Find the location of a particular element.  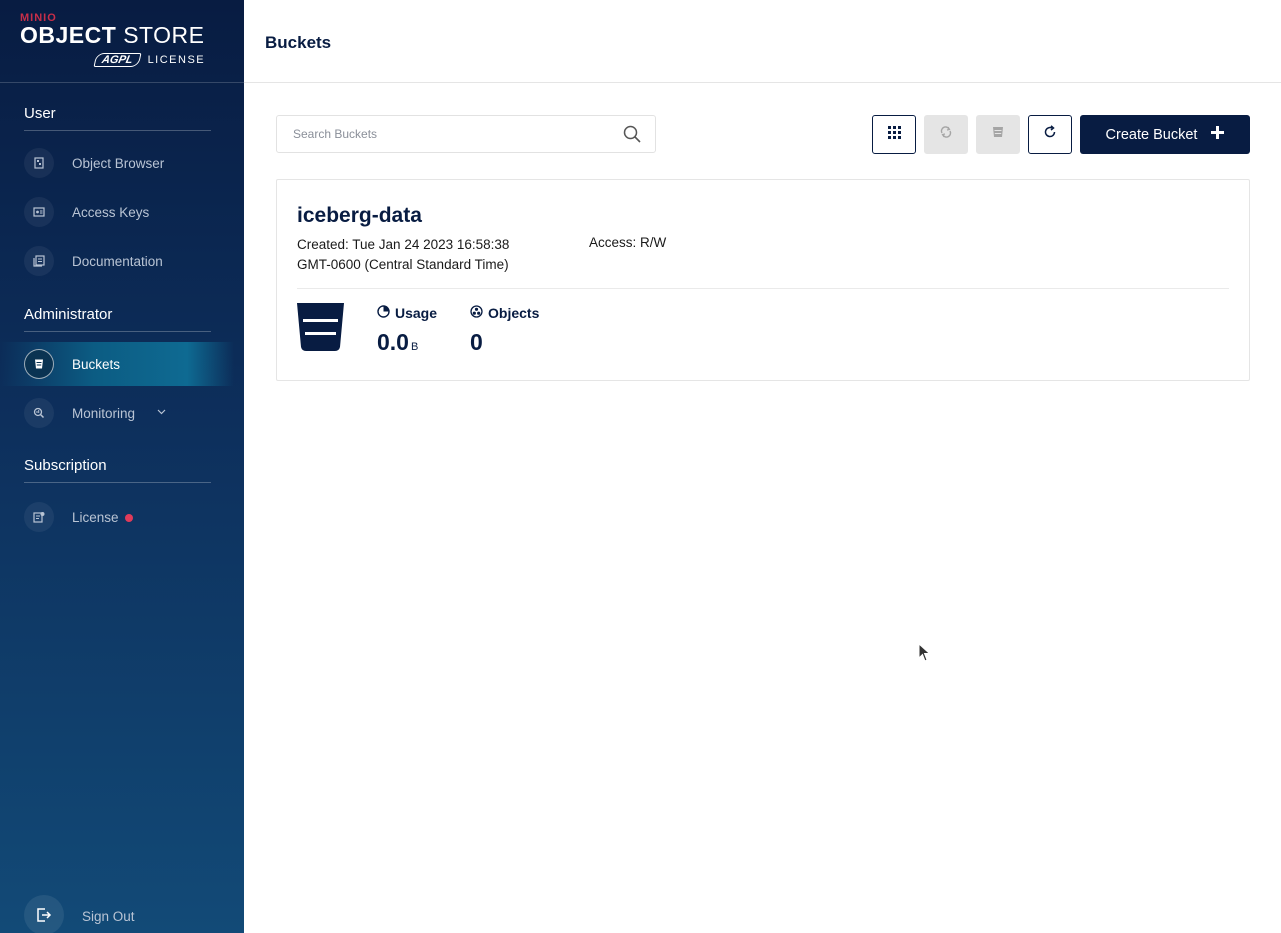

create-bucket-label: Create Bucket is located at coordinates (1151, 134).